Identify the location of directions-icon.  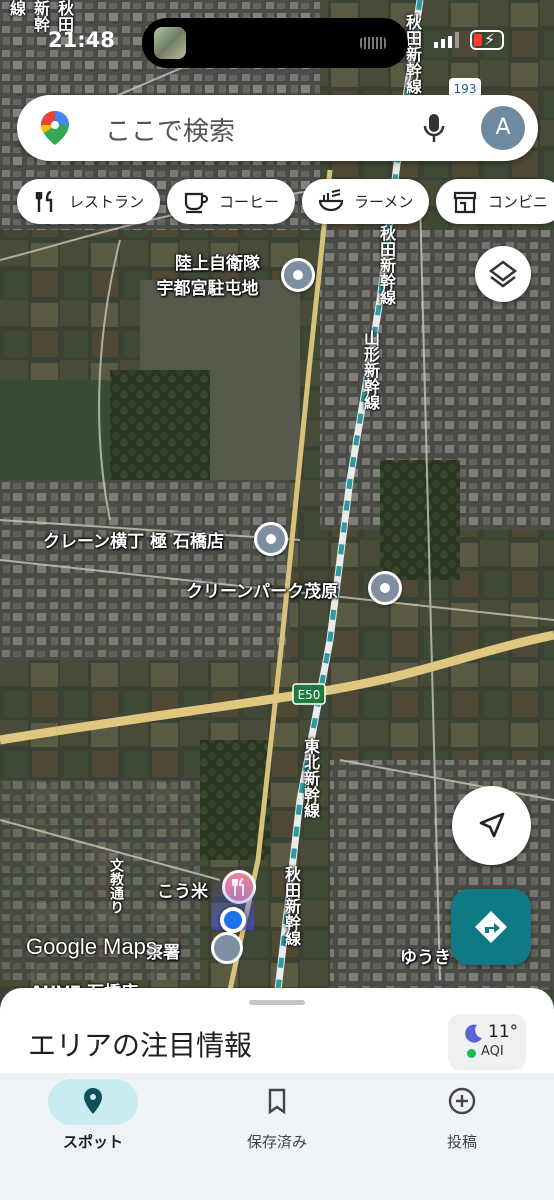
(491, 927).